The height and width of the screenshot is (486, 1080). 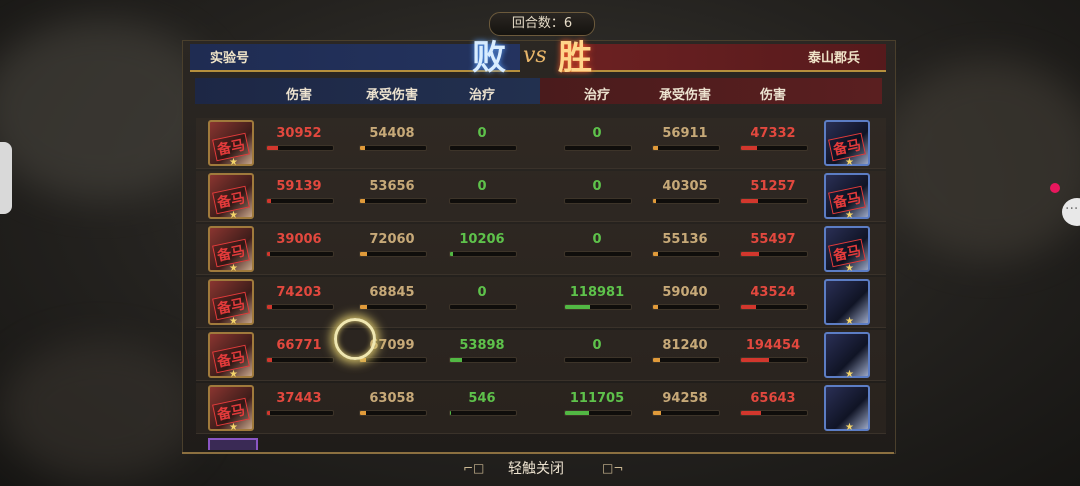 I want to click on left-damage-value: 30952, so click(x=299, y=133).